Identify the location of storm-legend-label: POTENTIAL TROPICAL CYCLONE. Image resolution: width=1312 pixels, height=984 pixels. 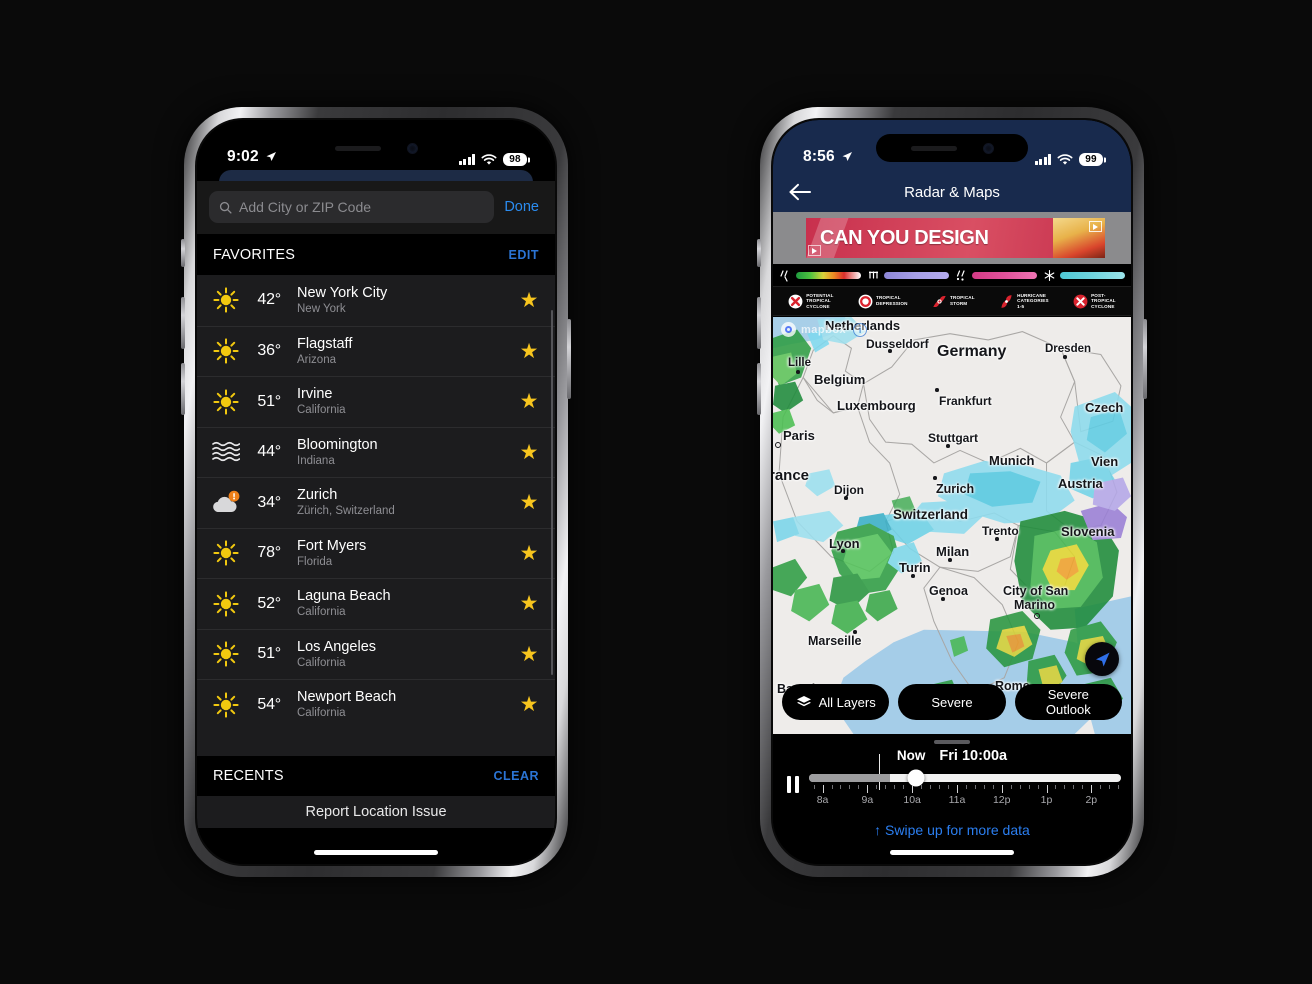
(819, 301).